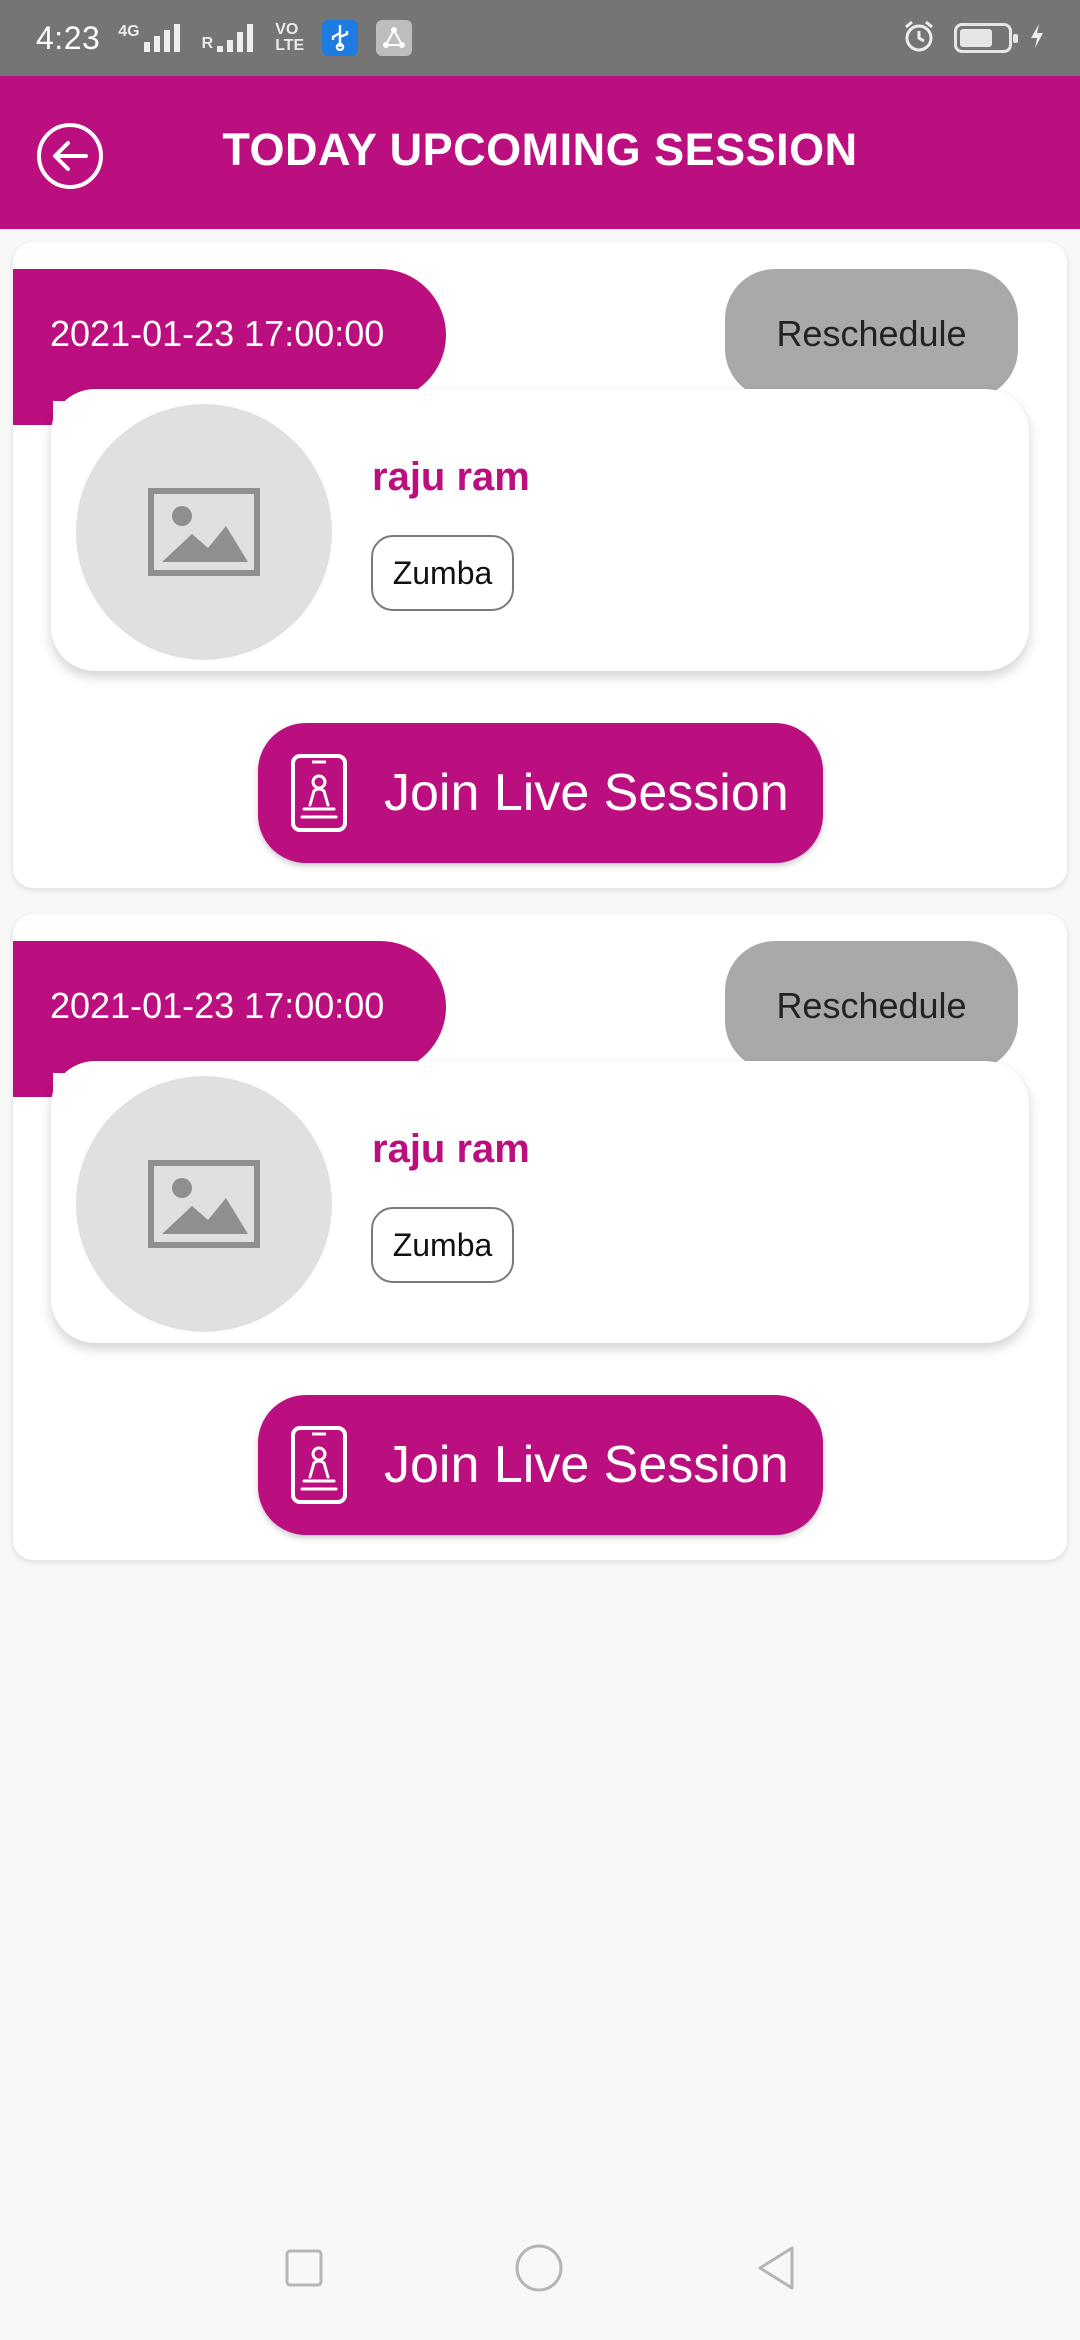 Image resolution: width=1080 pixels, height=2340 pixels. What do you see at coordinates (775, 2270) in the screenshot?
I see `back-icon` at bounding box center [775, 2270].